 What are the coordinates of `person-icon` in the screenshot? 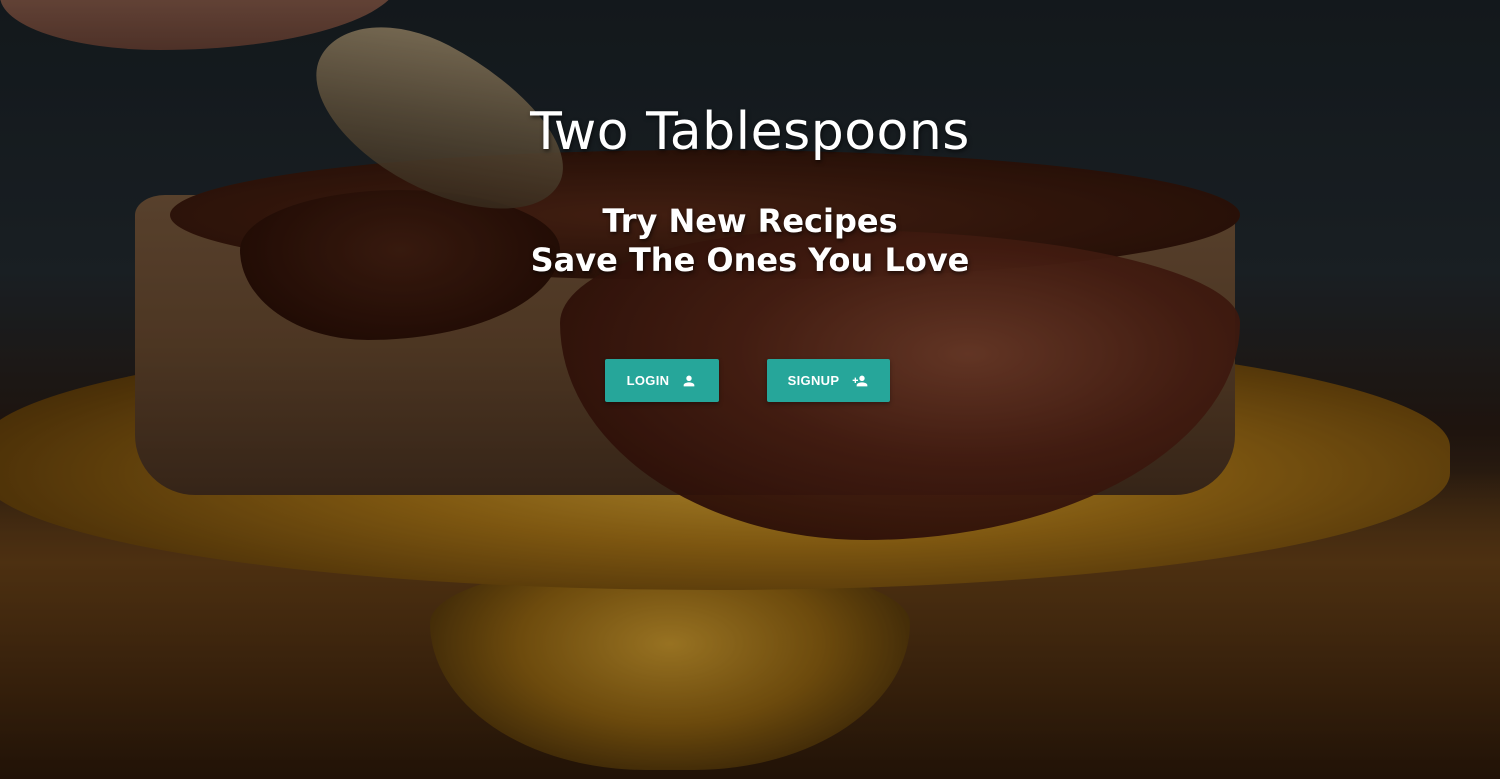 It's located at (689, 381).